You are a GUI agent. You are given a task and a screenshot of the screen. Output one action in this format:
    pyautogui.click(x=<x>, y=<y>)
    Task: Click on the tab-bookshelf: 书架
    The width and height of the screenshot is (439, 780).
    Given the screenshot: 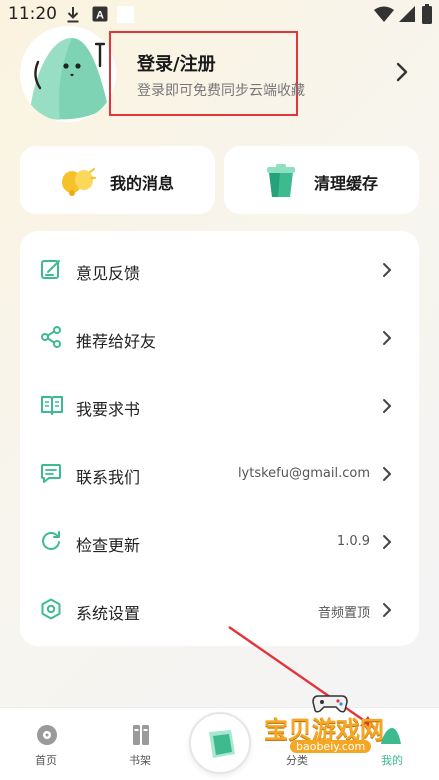 What is the action you would take?
    pyautogui.click(x=141, y=744)
    